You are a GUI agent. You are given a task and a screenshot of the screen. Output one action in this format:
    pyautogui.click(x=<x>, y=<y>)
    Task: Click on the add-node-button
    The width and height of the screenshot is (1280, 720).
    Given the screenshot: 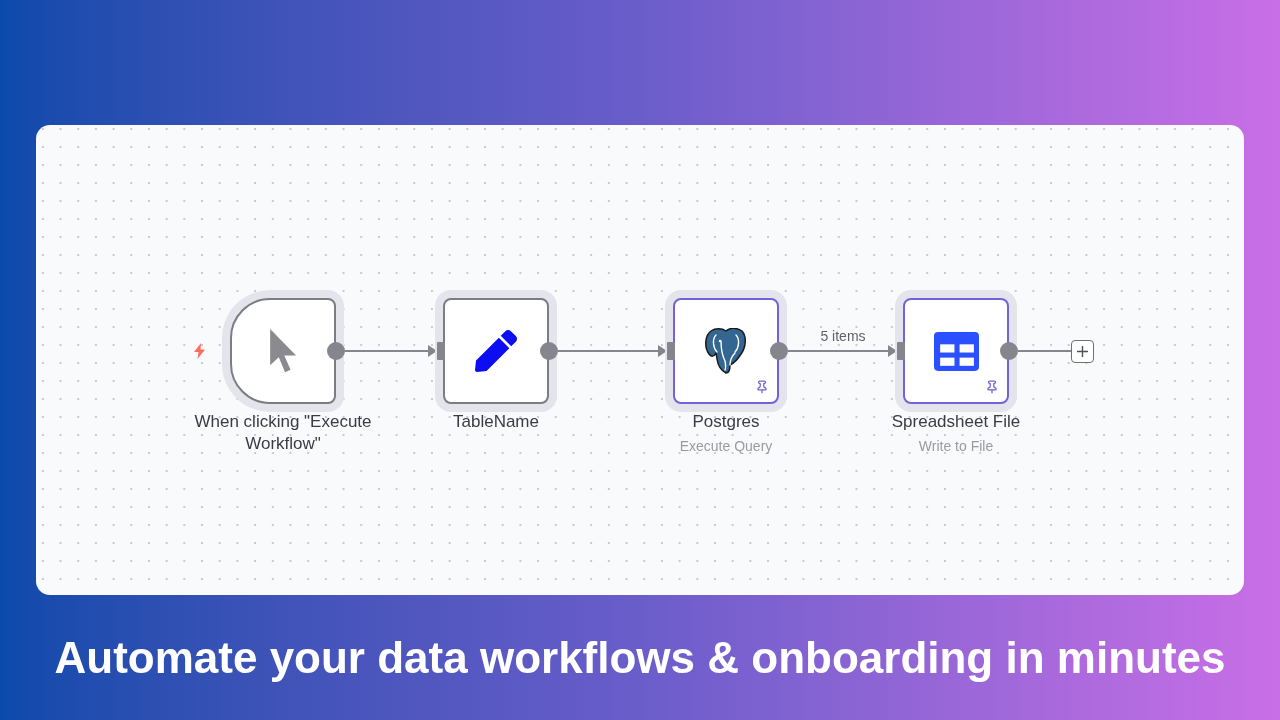 What is the action you would take?
    pyautogui.click(x=1082, y=351)
    